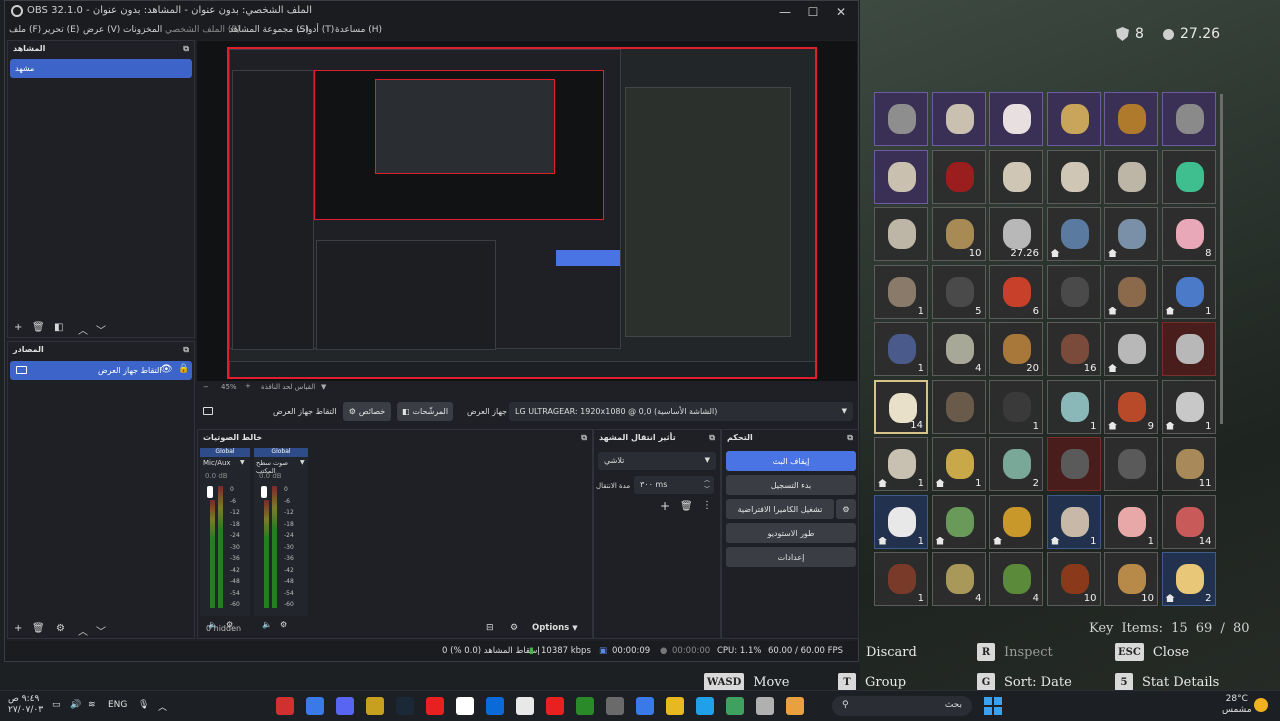 This screenshot has width=1280, height=721. I want to click on menu-tools: أدوات (T), so click(315, 30).